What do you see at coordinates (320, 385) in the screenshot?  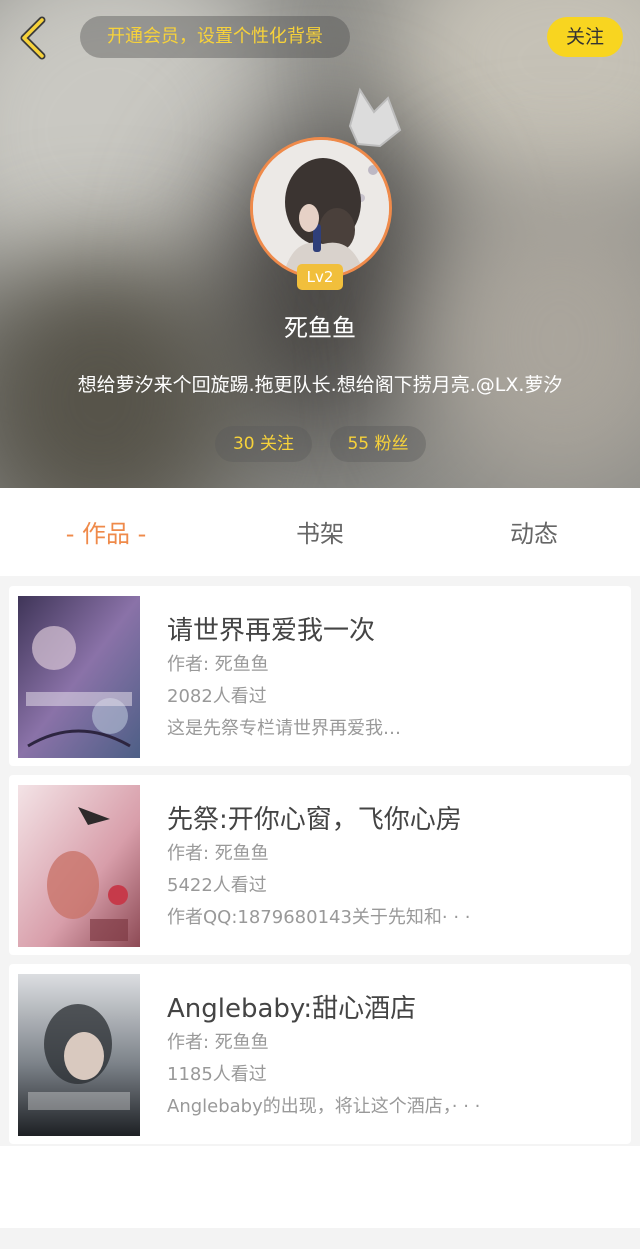 I see `user-bio: 想给萝汐来个回旋踢.拖更队长.想给阁下捞月亮.@LX.萝汐` at bounding box center [320, 385].